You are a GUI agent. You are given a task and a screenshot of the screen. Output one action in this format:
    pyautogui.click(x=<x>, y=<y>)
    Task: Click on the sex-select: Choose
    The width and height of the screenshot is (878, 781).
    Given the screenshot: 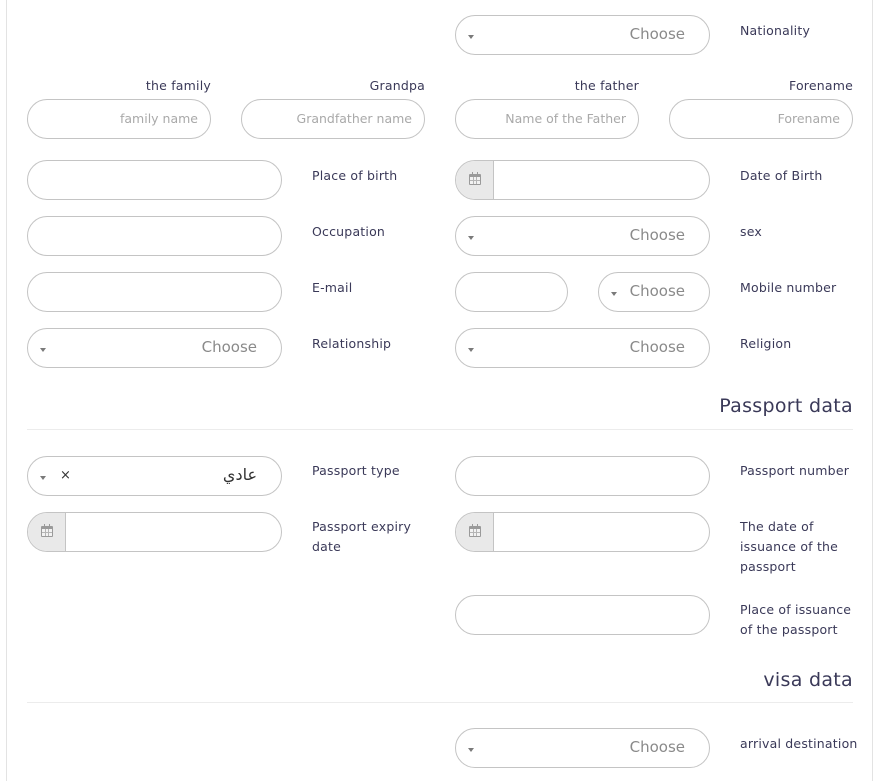 What is the action you would take?
    pyautogui.click(x=582, y=236)
    